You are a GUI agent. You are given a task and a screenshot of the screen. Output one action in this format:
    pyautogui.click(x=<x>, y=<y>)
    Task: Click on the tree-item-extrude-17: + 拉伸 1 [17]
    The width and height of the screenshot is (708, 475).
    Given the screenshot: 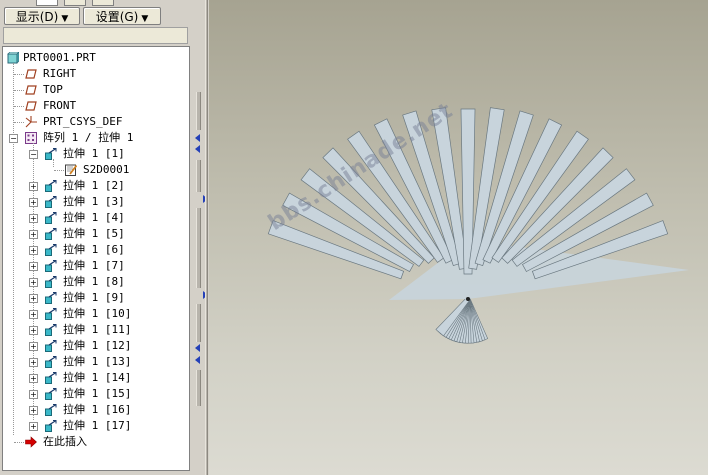 What is the action you would take?
    pyautogui.click(x=96, y=426)
    